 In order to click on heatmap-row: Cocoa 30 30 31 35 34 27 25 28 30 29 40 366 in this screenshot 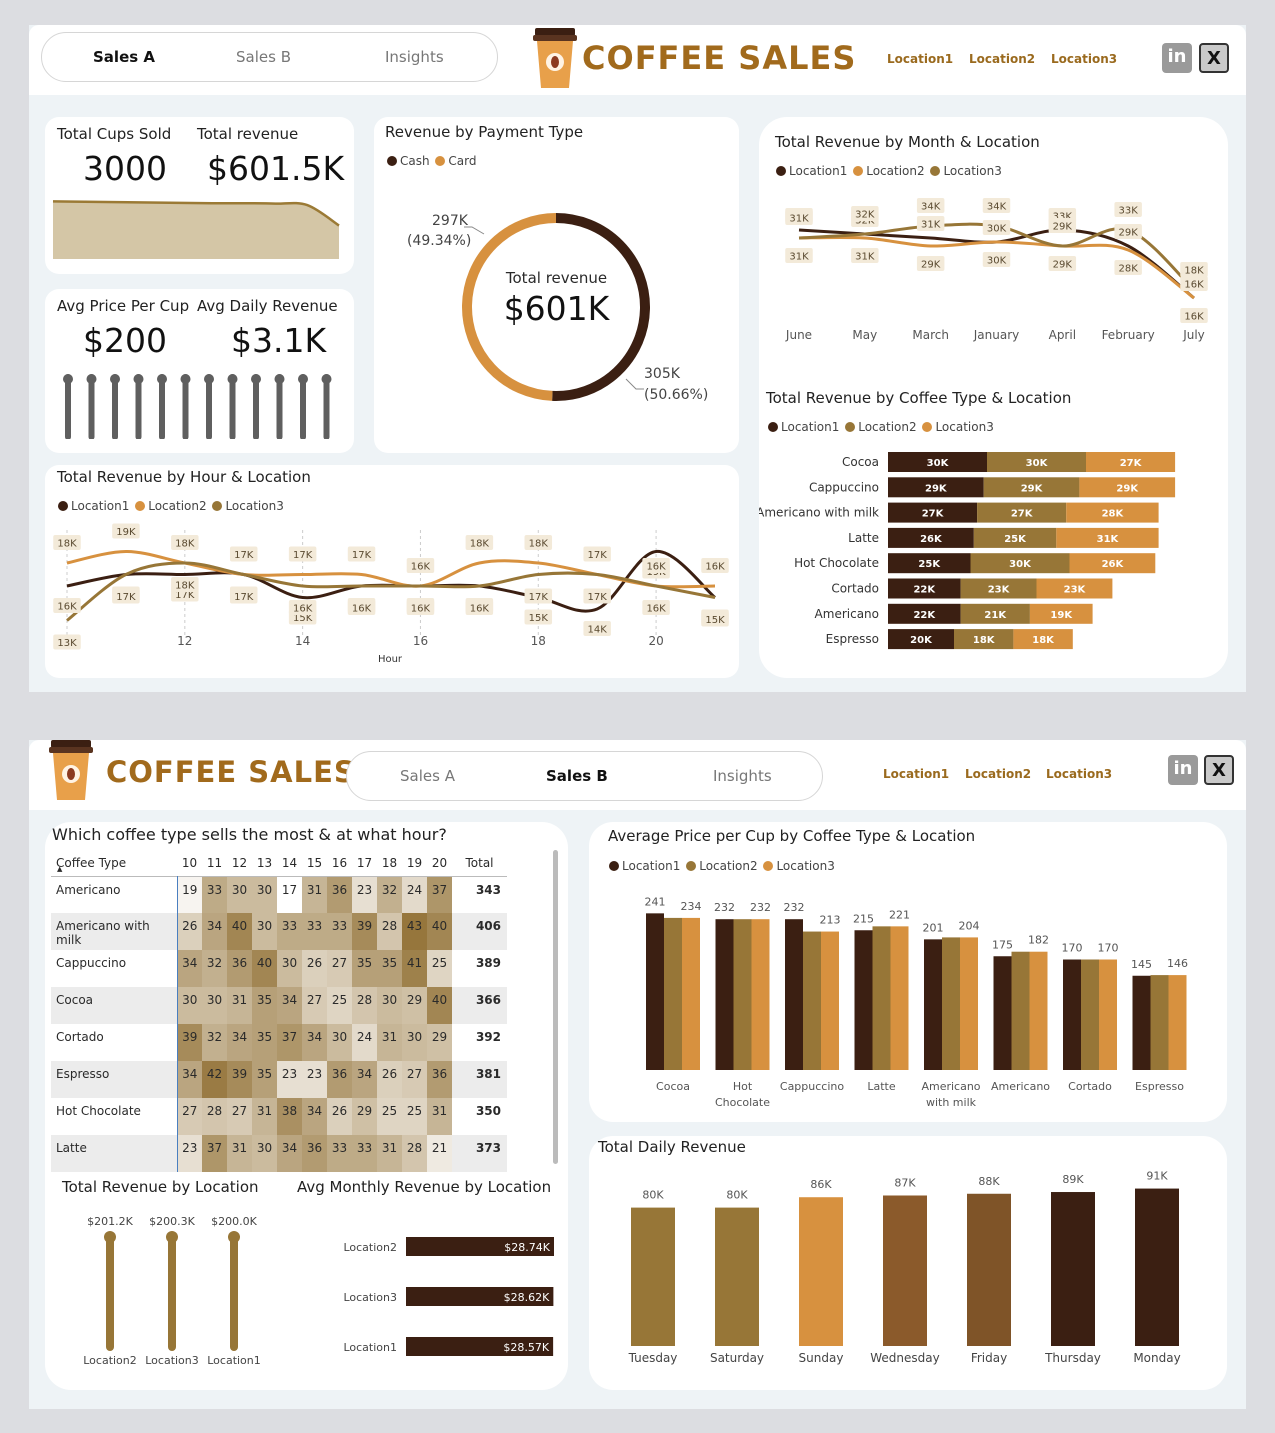, I will do `click(279, 1005)`.